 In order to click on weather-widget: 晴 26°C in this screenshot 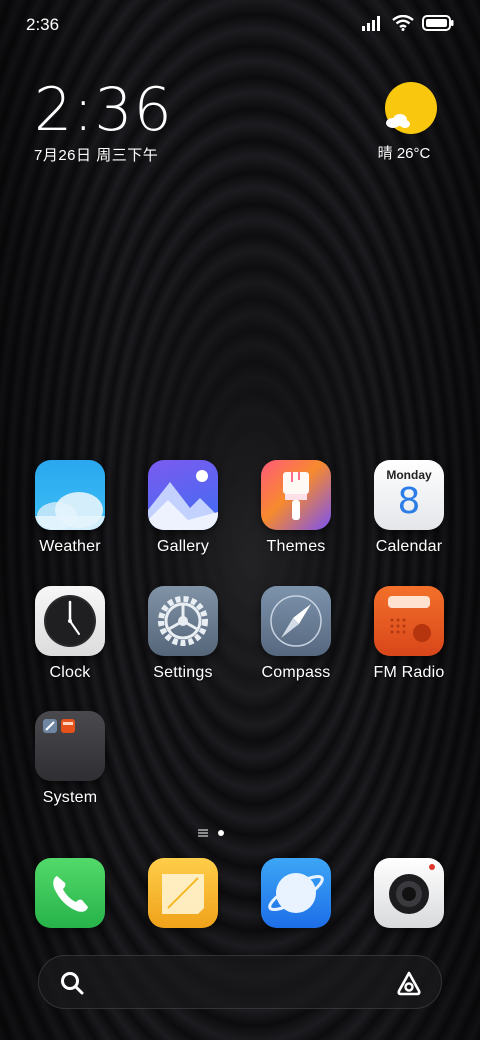, I will do `click(411, 122)`.